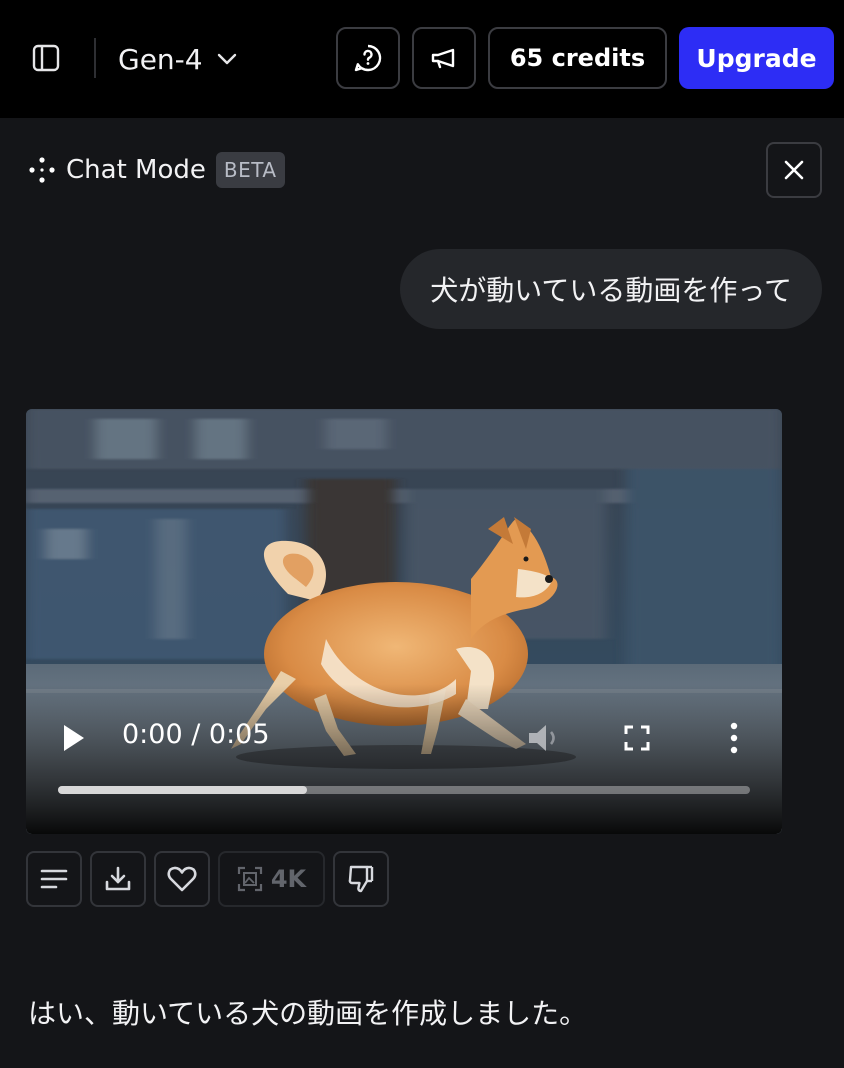 This screenshot has height=1068, width=844. I want to click on video-action-bar: 4K, so click(207, 879).